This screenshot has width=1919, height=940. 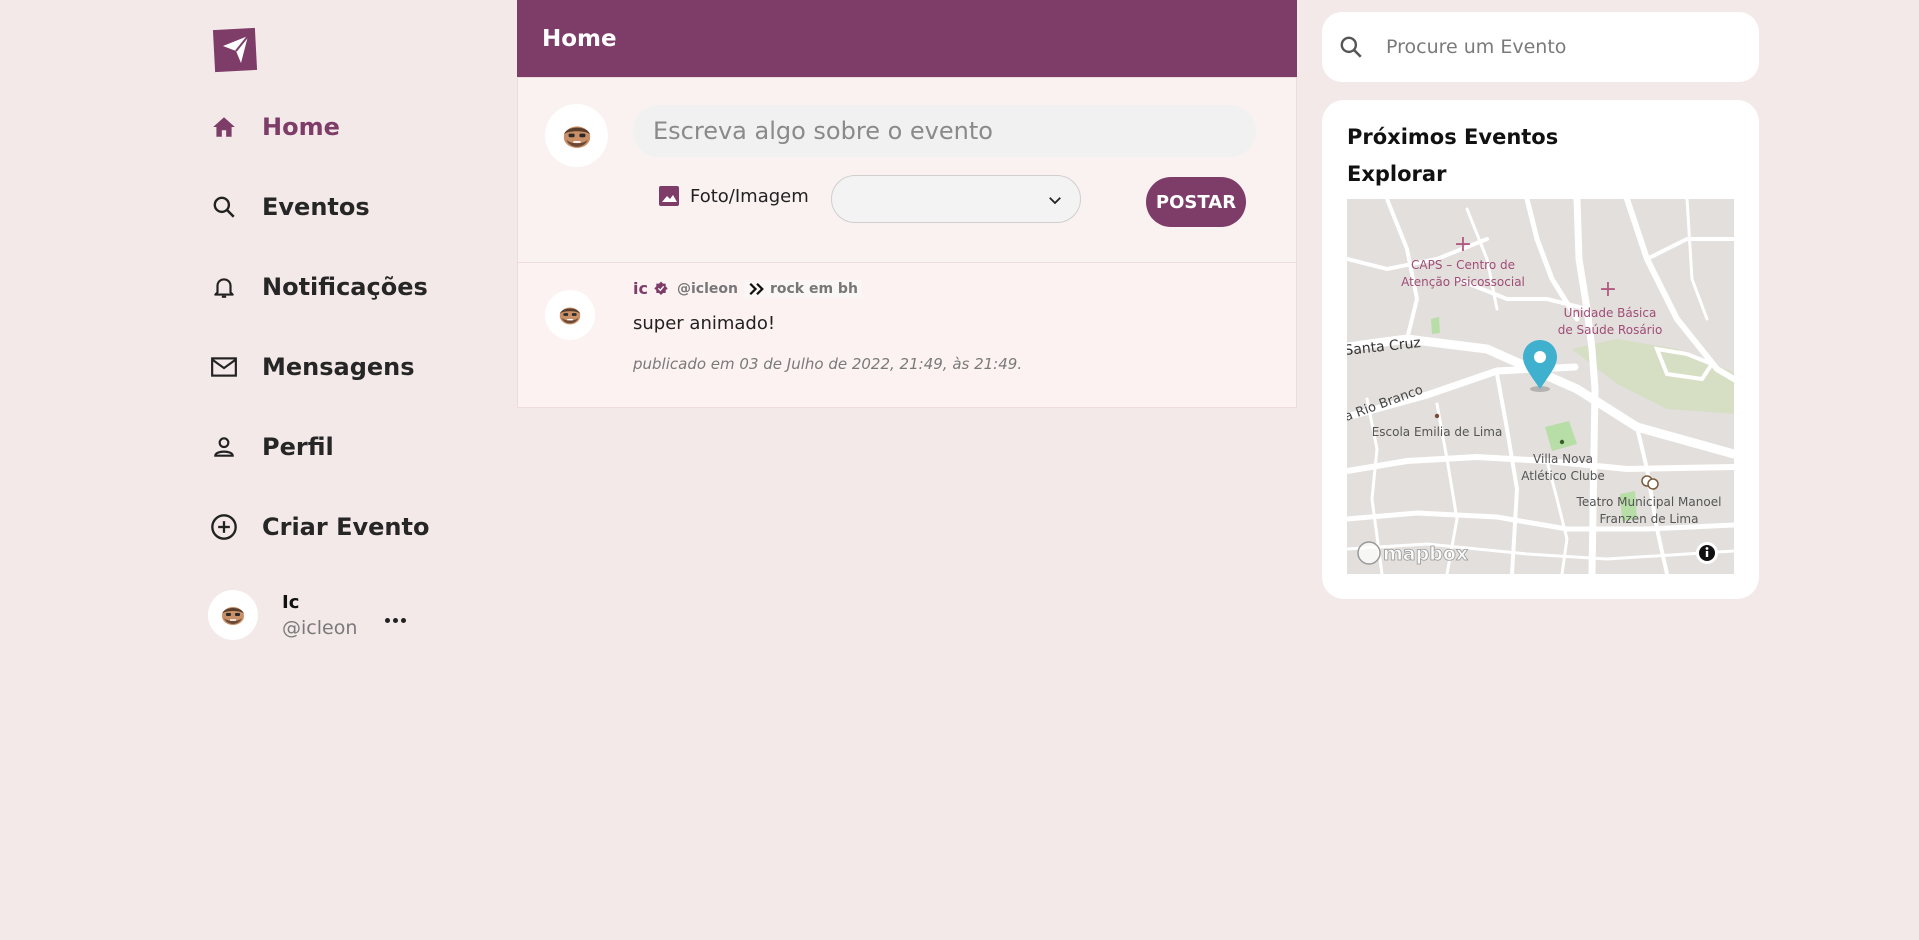 What do you see at coordinates (669, 196) in the screenshot?
I see `image-icon` at bounding box center [669, 196].